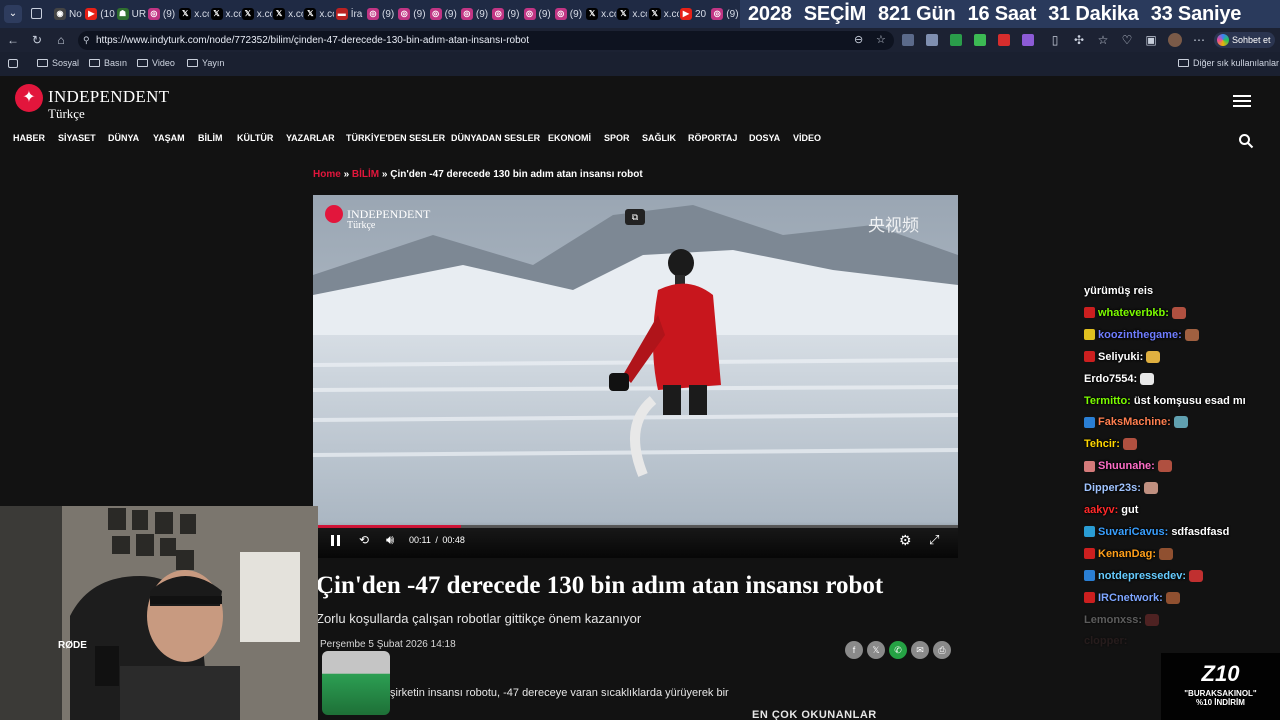 This screenshot has height=720, width=1280. I want to click on nav-item-0: HABER, so click(29, 138).